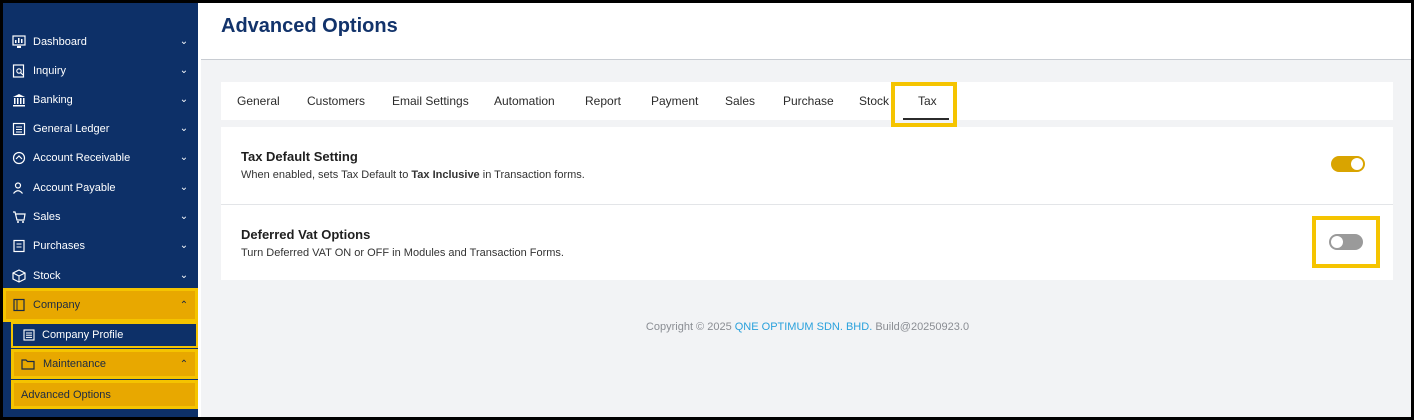  I want to click on company-link: QNE OPTIMUM SDN. BHD., so click(804, 327).